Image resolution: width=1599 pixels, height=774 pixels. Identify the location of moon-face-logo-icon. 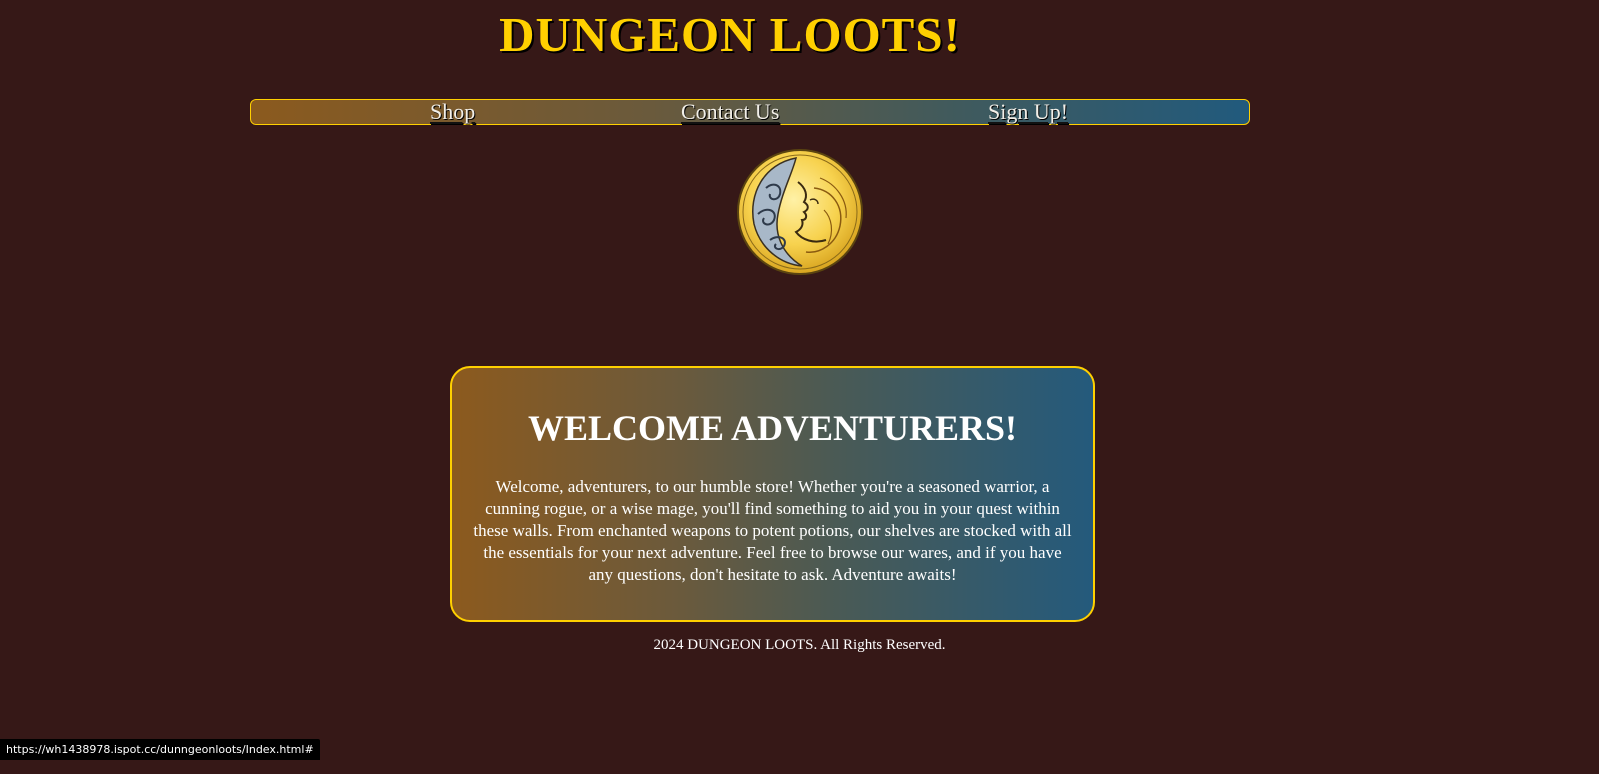
(800, 212).